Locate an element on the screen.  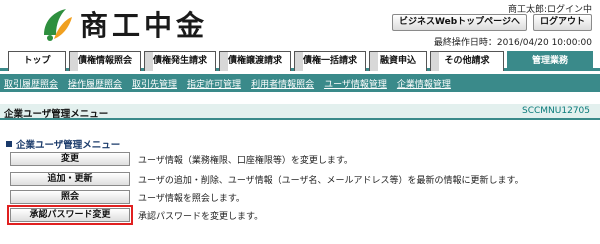
tab-label: その他請求 is located at coordinates (467, 61).